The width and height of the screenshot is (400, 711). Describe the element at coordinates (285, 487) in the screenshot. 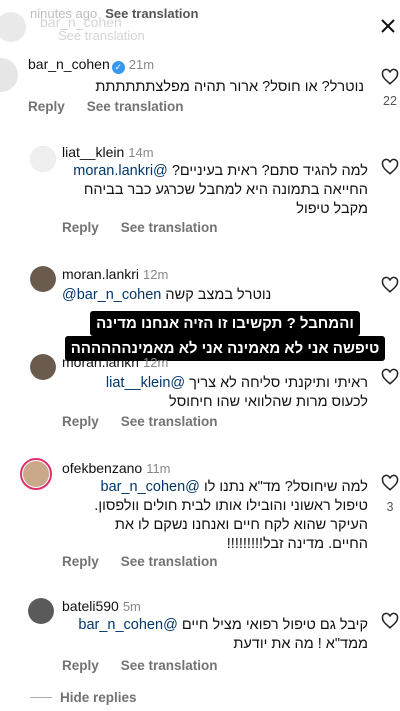

I see `text-line: למה שיחוסל? מד"א נתנו לו` at that location.